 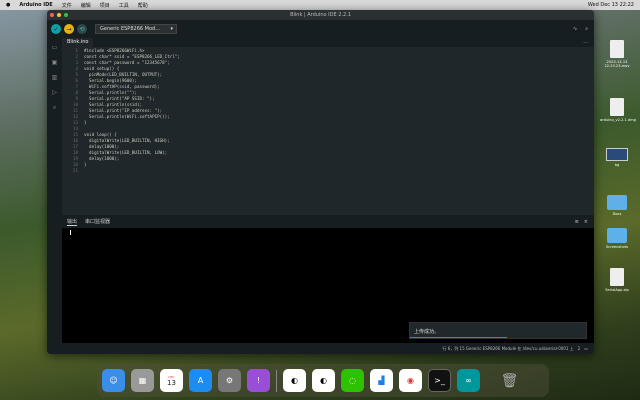 I want to click on apple-icon: ●, so click(x=8, y=5).